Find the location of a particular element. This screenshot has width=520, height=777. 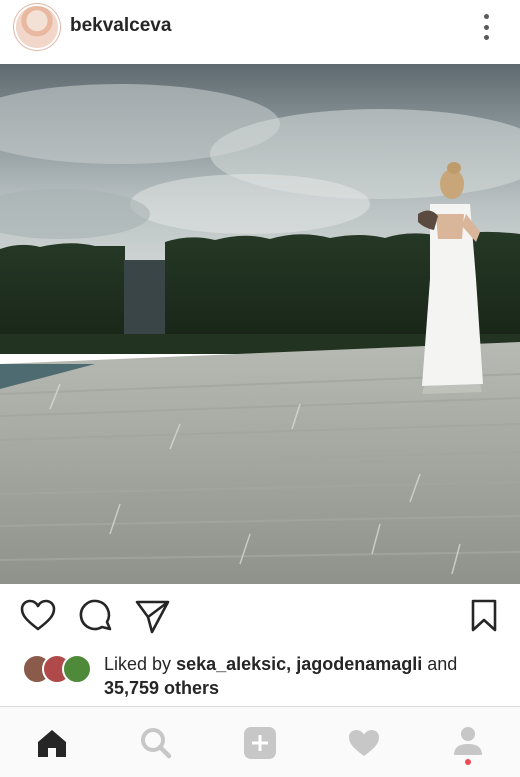

add-post-icon is located at coordinates (260, 743).